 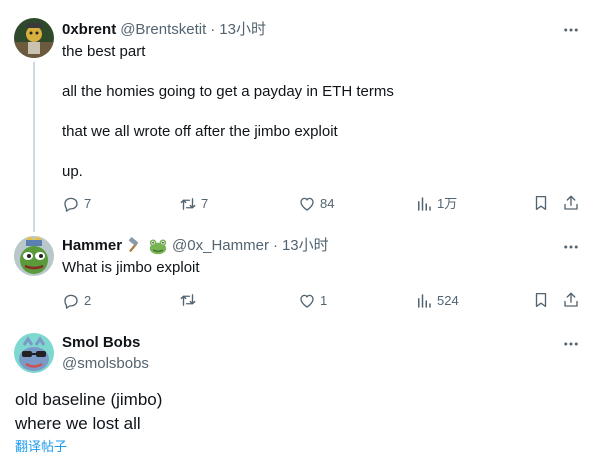 I want to click on author-handle-row: @smolsbobs, so click(x=105, y=364).